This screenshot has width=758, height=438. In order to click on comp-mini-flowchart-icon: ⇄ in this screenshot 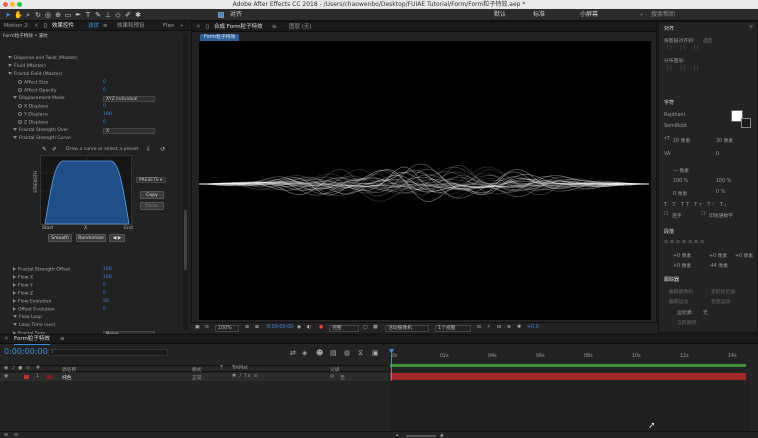, I will do `click(293, 353)`.